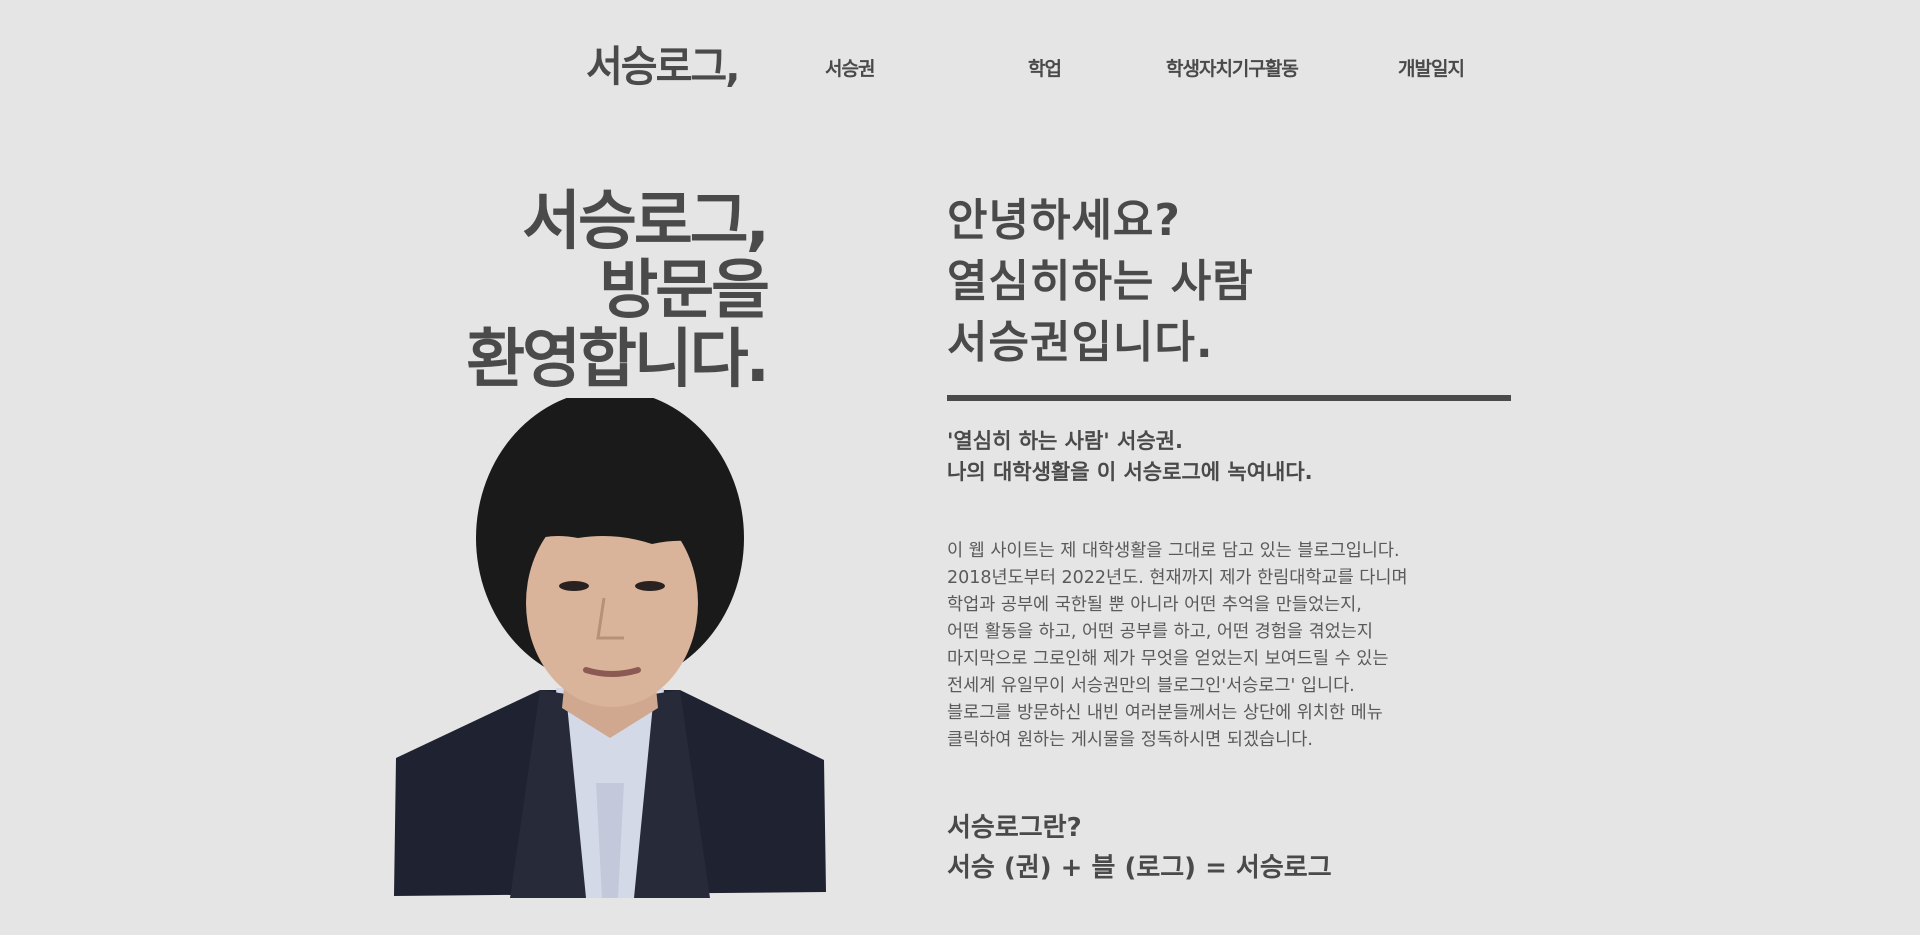 The height and width of the screenshot is (935, 1920). Describe the element at coordinates (1130, 457) in the screenshot. I see `intro-subheading: '열심히 하는 사람' 서승권. 나의 대학생활을 이 서승로그에 녹여내다.` at that location.